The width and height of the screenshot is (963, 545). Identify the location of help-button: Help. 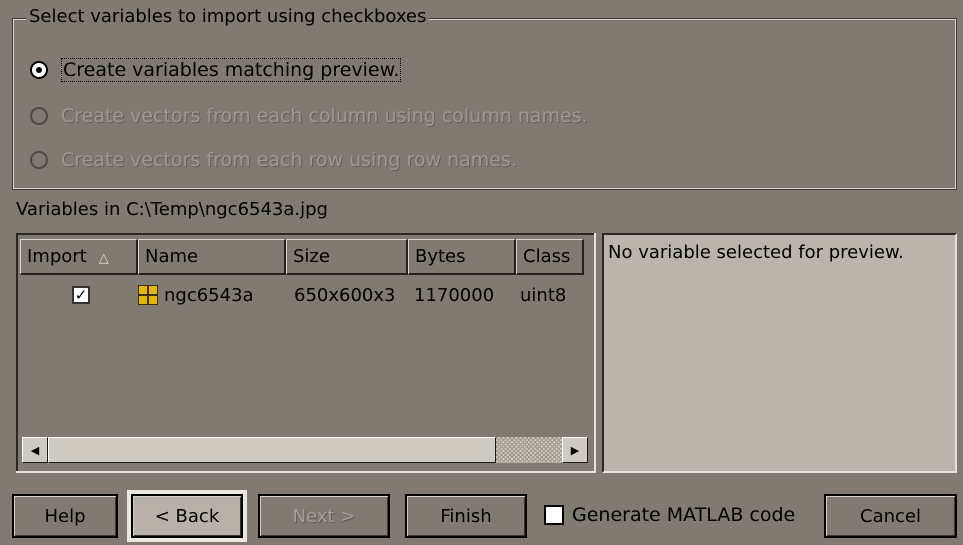
(65, 516).